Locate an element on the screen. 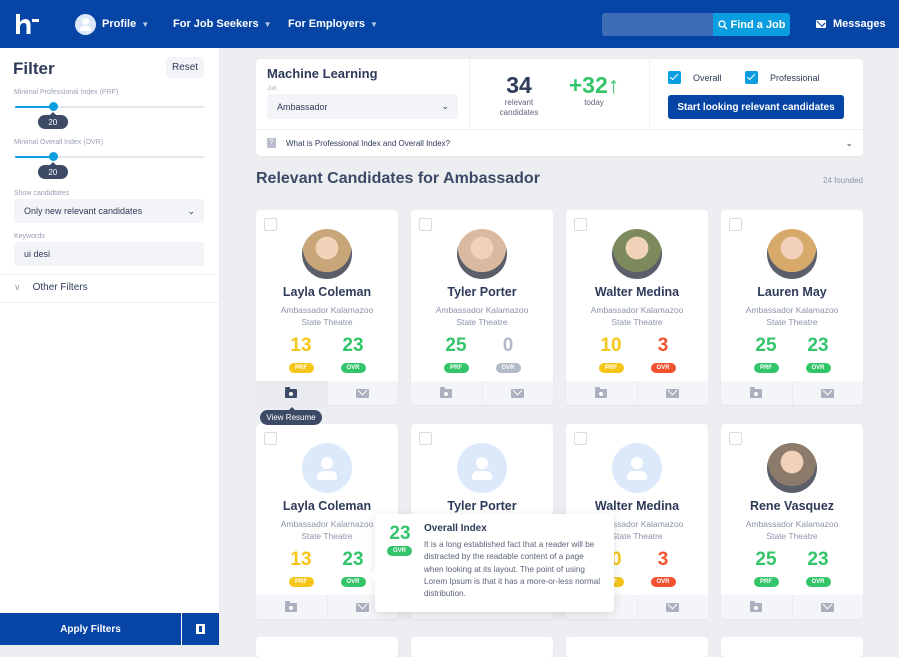 The image size is (899, 657). candidate-role: Ambassador Kalamazoo State Theatre is located at coordinates (792, 316).